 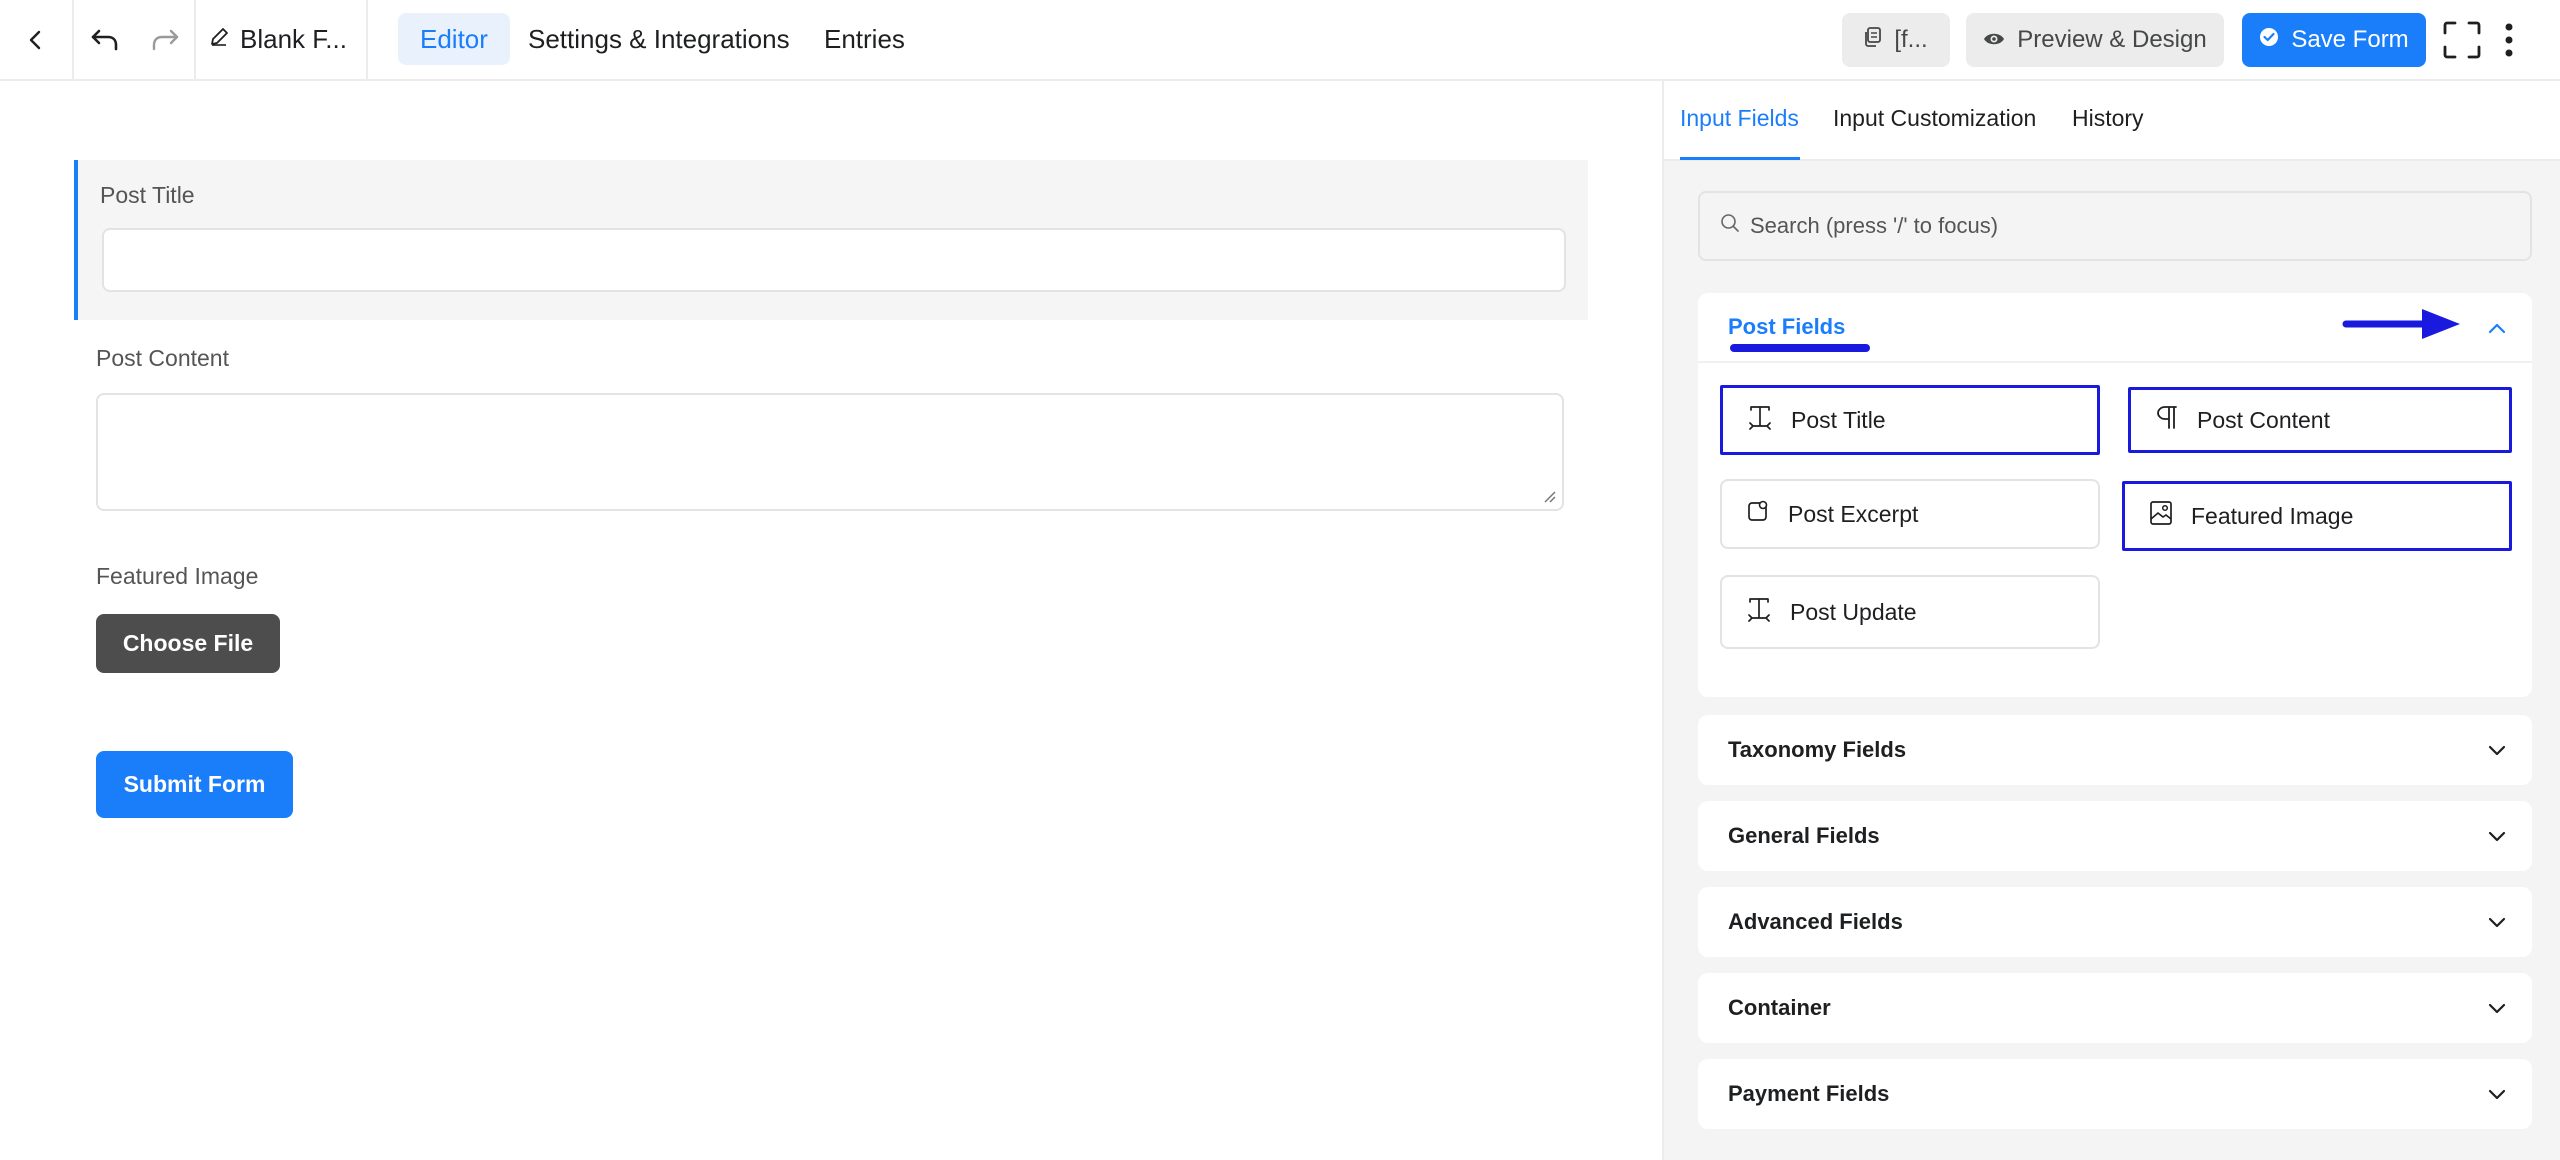 What do you see at coordinates (2115, 226) in the screenshot?
I see `field-search-input: Search (press '/' to focus)` at bounding box center [2115, 226].